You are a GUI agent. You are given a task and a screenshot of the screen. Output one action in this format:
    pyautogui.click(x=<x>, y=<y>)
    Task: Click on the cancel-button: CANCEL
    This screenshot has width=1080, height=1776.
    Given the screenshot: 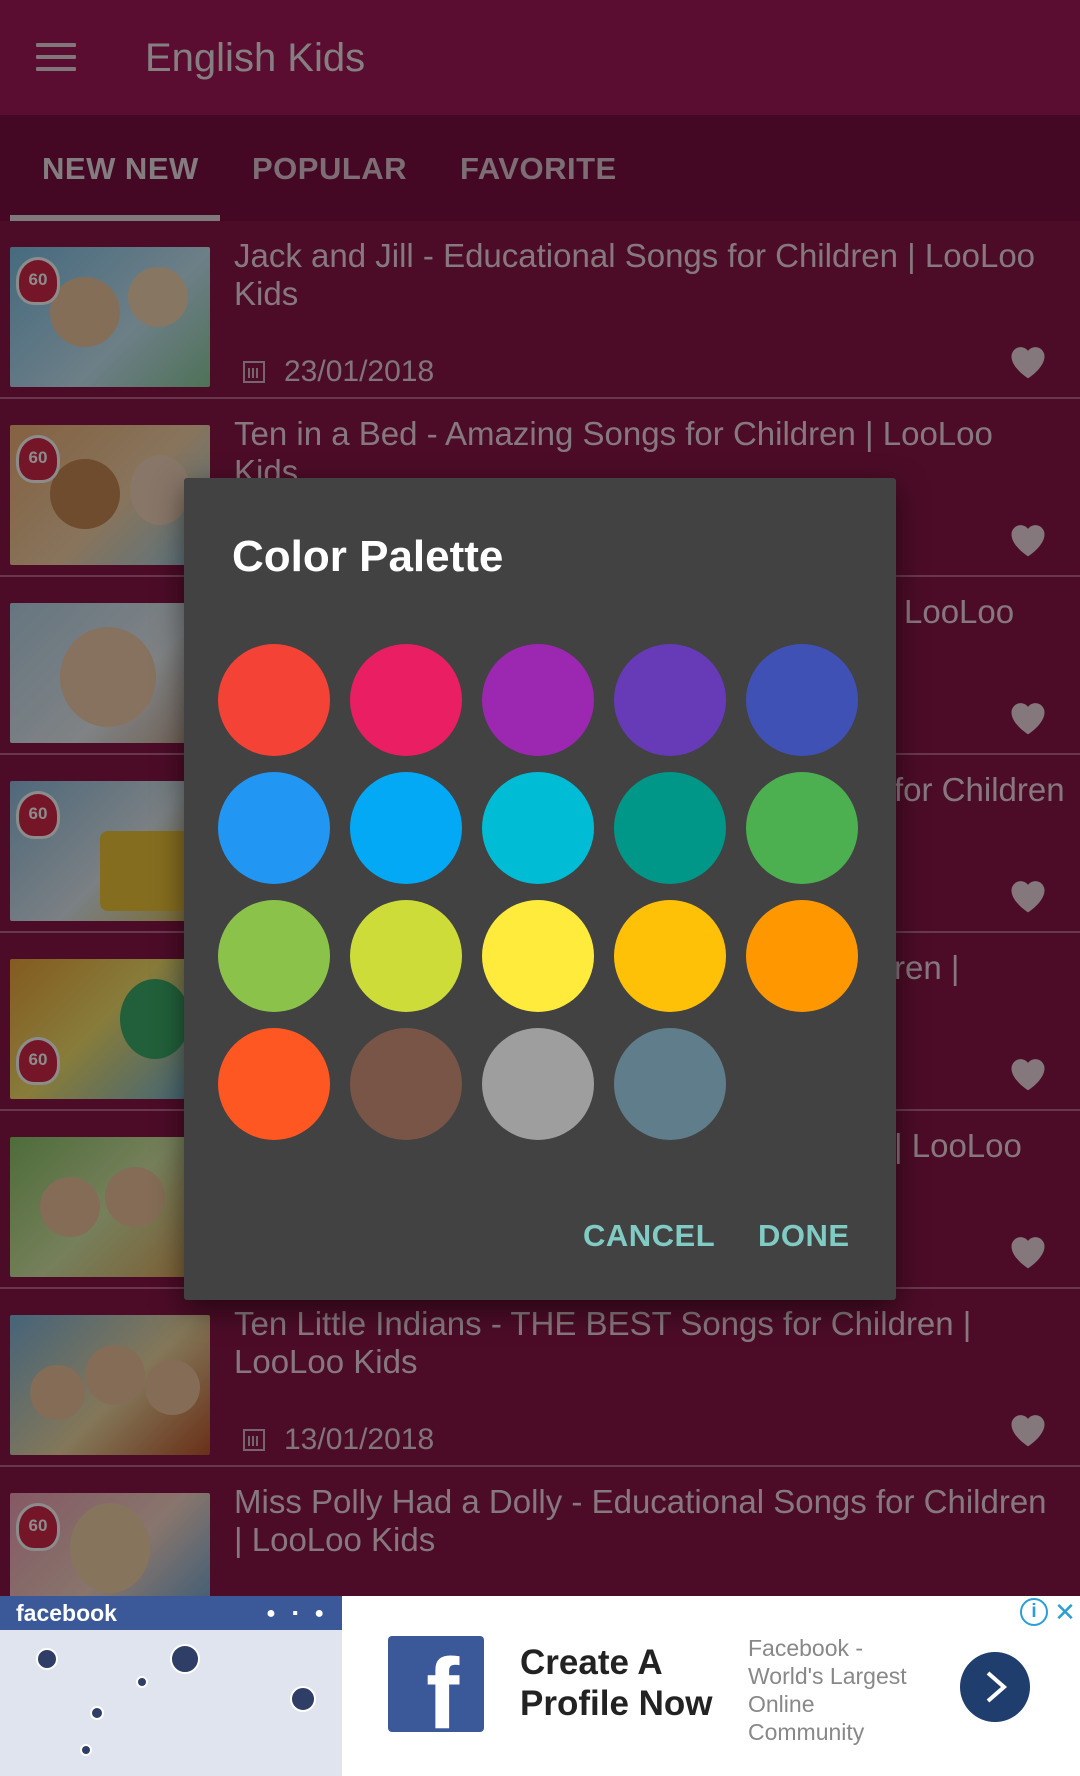 What is the action you would take?
    pyautogui.click(x=649, y=1236)
    